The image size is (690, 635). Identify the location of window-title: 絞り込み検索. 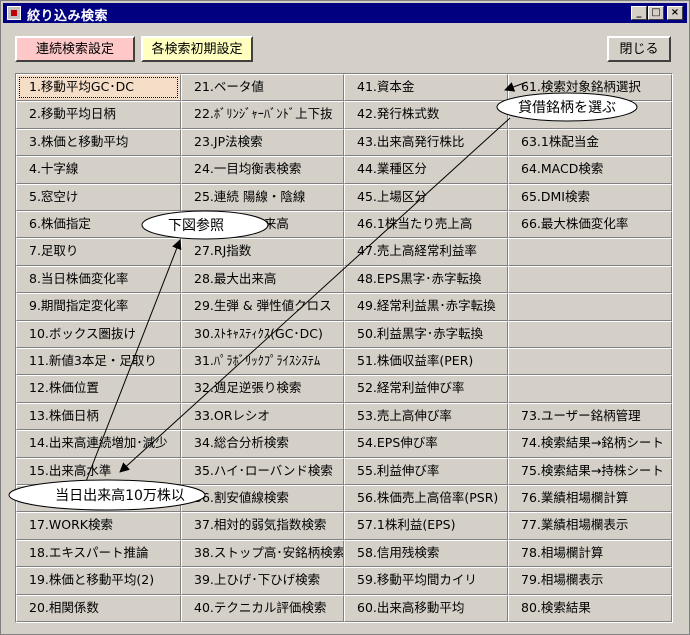
(68, 16).